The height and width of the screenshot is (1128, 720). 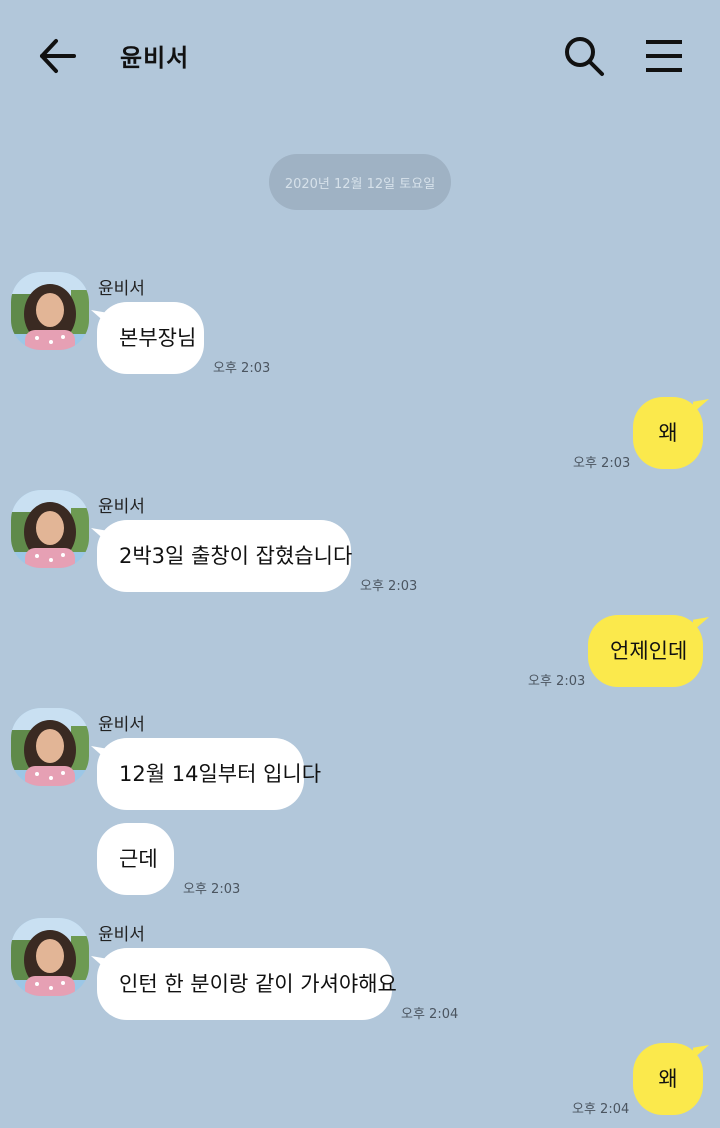 I want to click on search-icon, so click(x=584, y=56).